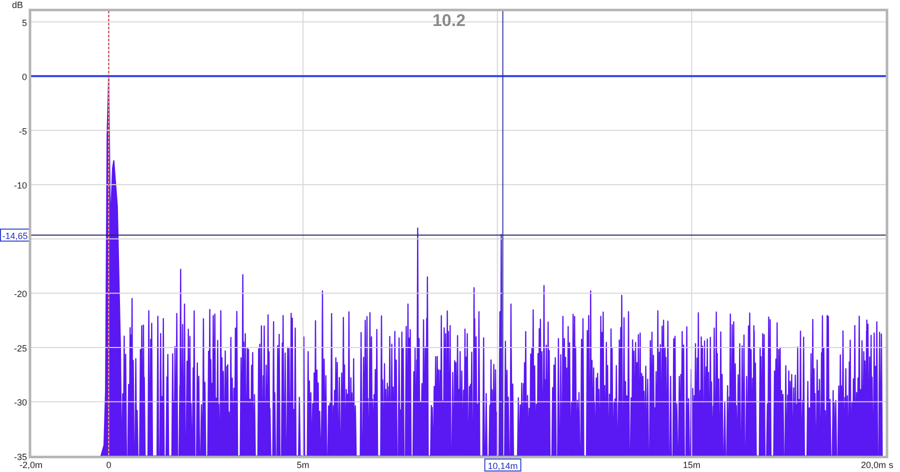 The height and width of the screenshot is (472, 900). I want to click on y-axis-label: -30, so click(20, 403).